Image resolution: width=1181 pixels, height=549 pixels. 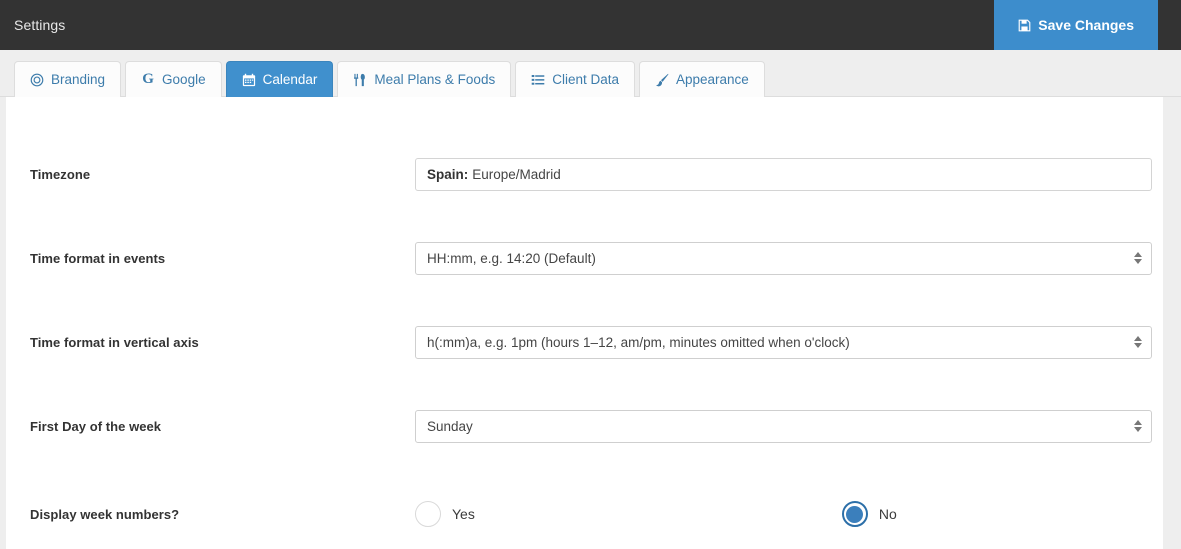 I want to click on tab-client-data-label: Client Data, so click(x=585, y=79).